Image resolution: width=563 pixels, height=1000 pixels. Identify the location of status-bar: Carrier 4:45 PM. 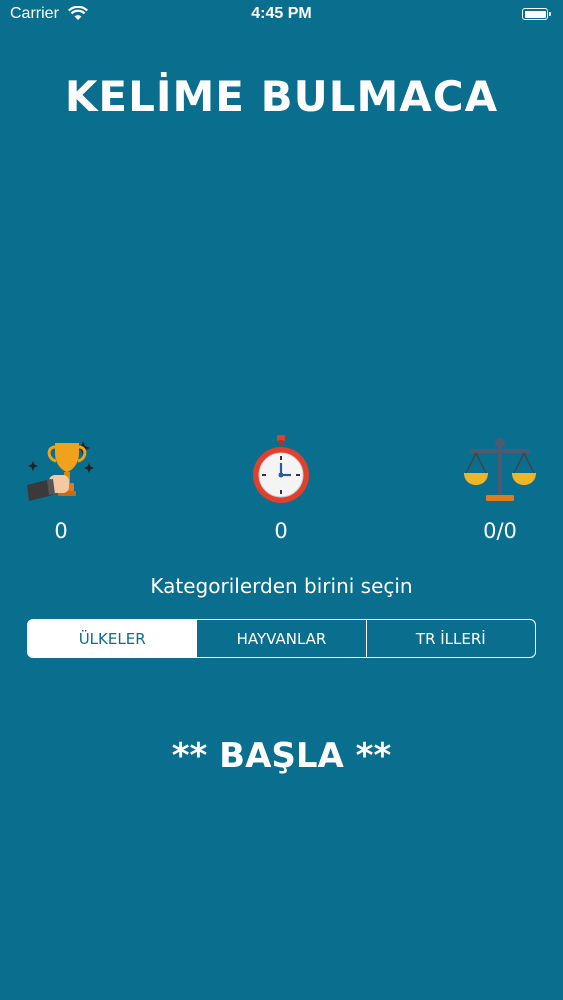
(281, 15).